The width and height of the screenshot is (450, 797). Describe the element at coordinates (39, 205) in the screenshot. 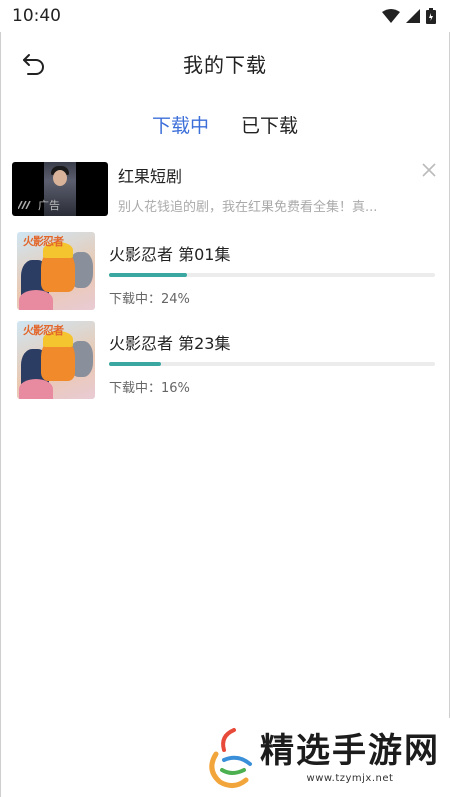

I see `ad-badge: 广告` at that location.